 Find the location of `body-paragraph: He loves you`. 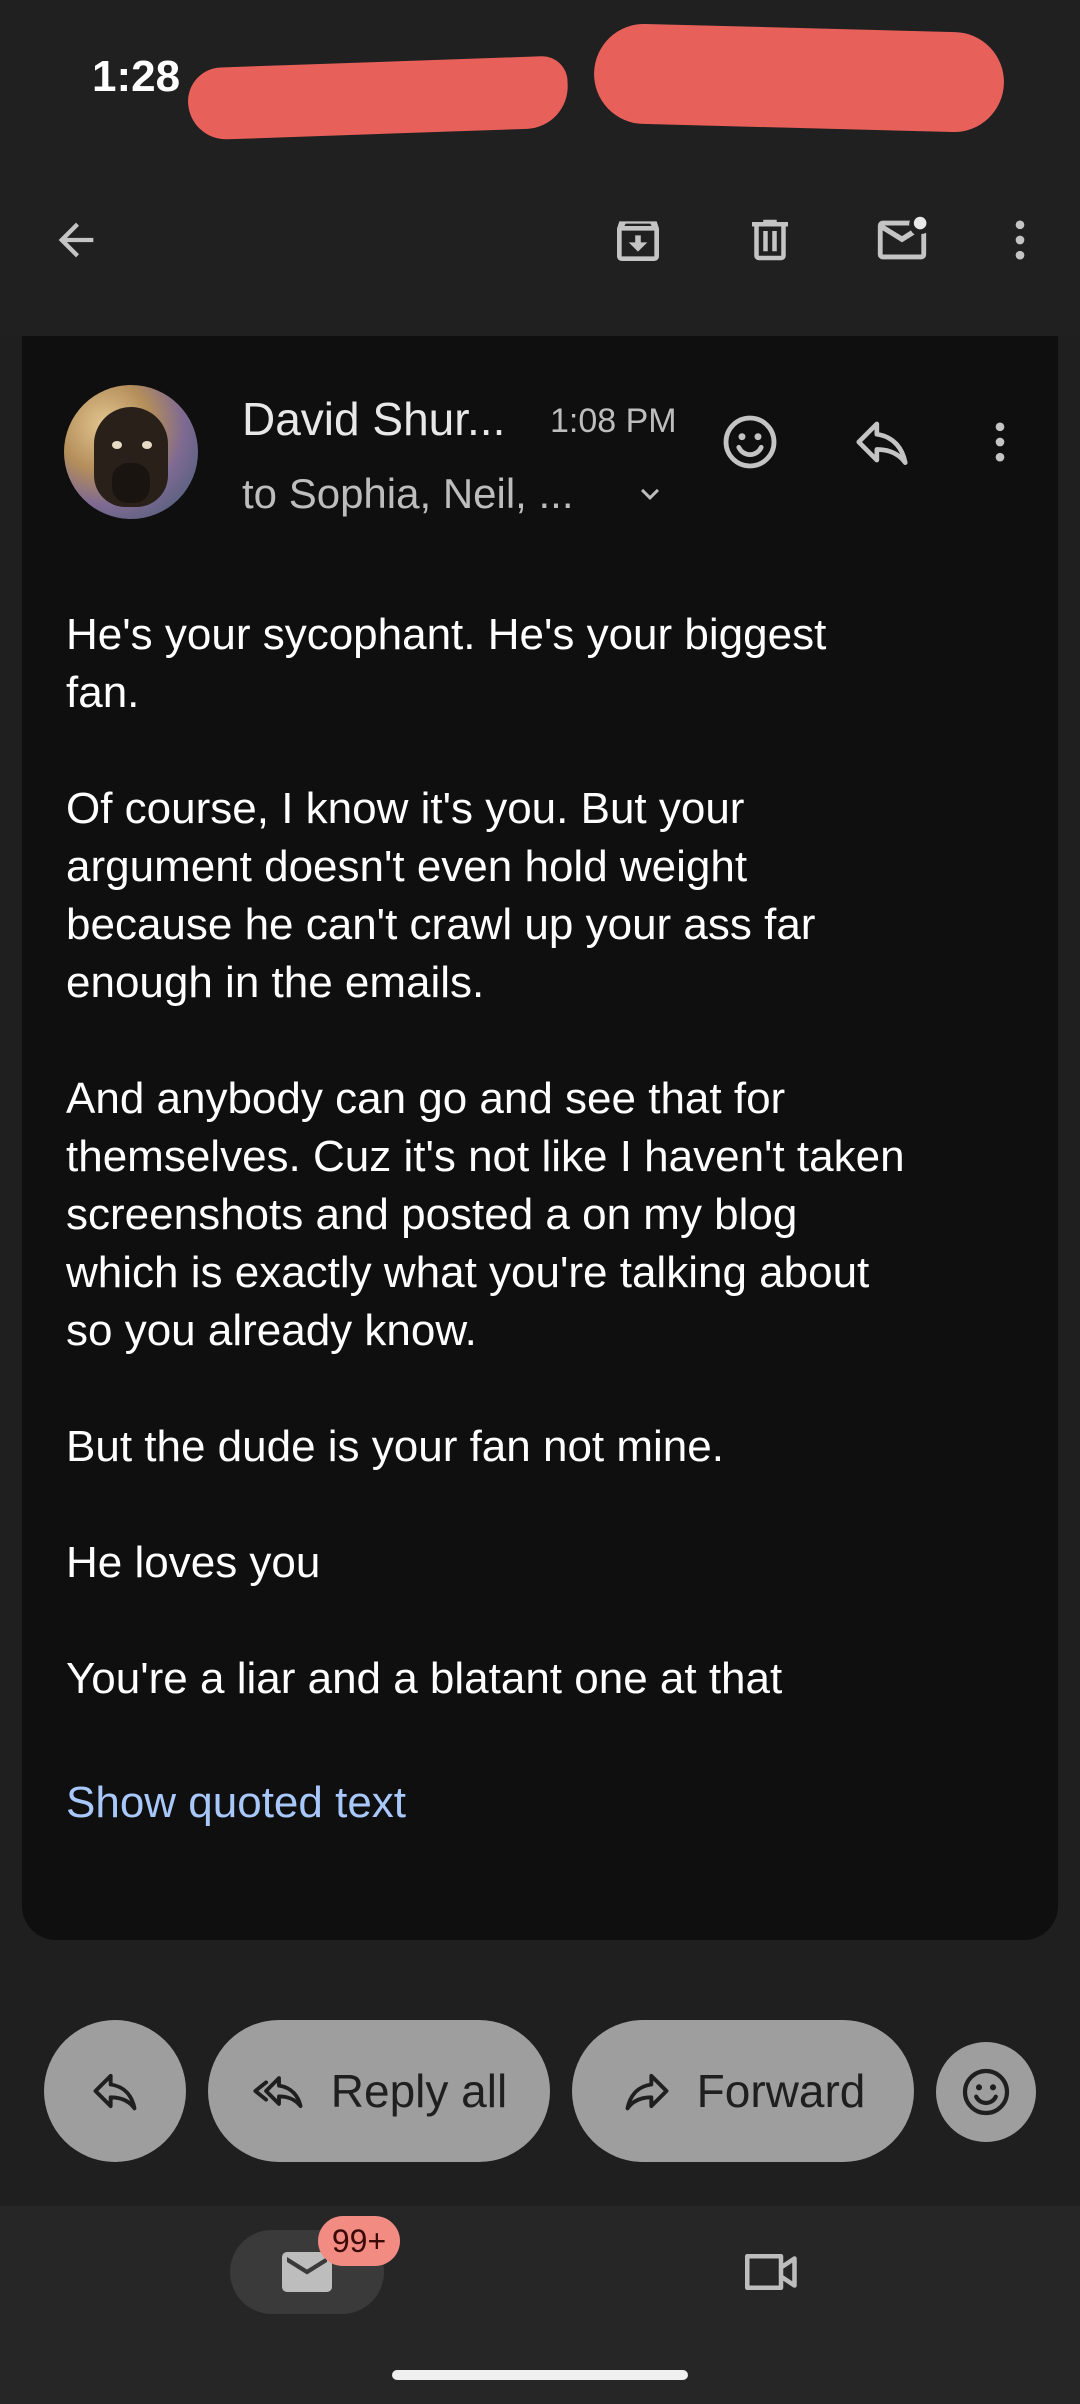

body-paragraph: He loves you is located at coordinates (193, 1562).